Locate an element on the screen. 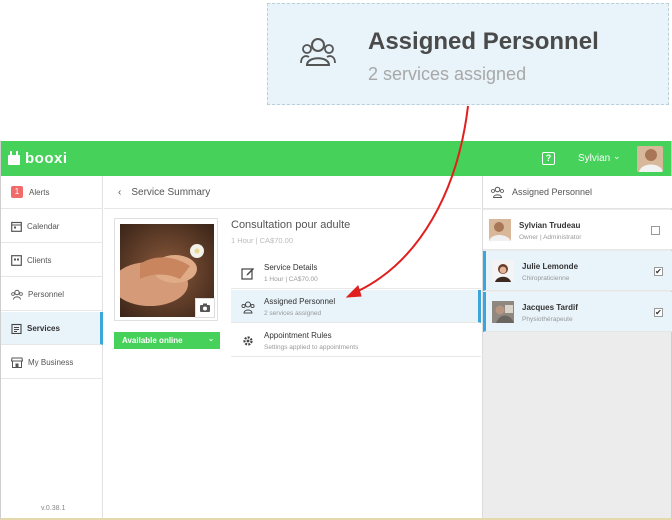 The width and height of the screenshot is (672, 520). service-summary-header: ‹ Service Summary is located at coordinates (292, 192).